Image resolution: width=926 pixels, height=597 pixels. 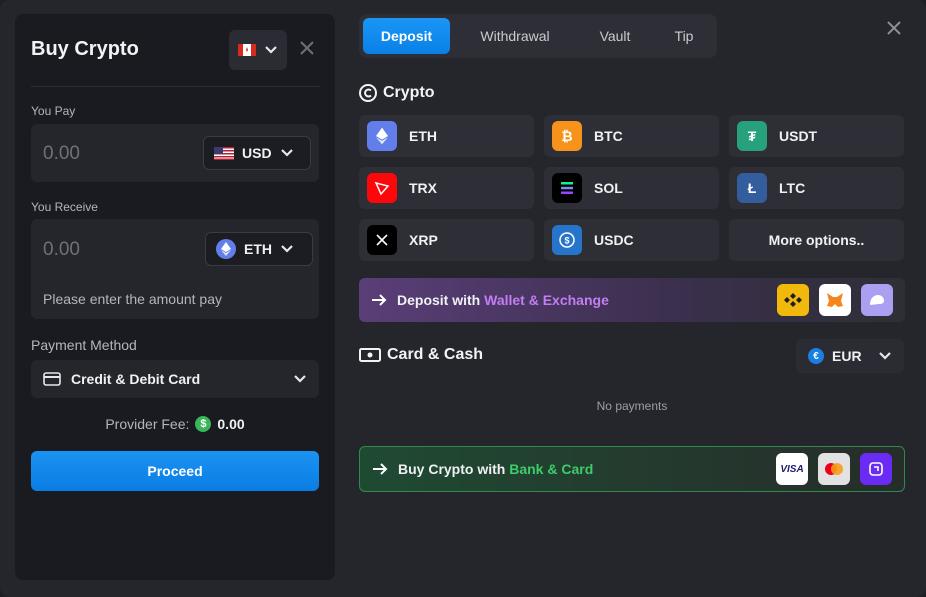 I want to click on credit-card-icon, so click(x=52, y=379).